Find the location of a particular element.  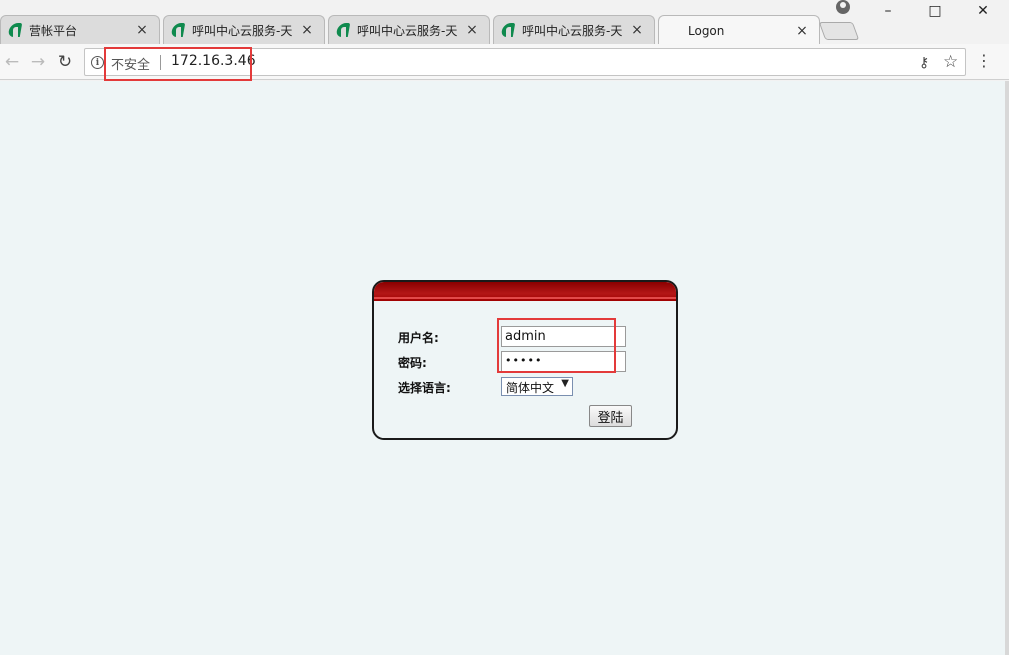

password-input: ••••• is located at coordinates (563, 361).